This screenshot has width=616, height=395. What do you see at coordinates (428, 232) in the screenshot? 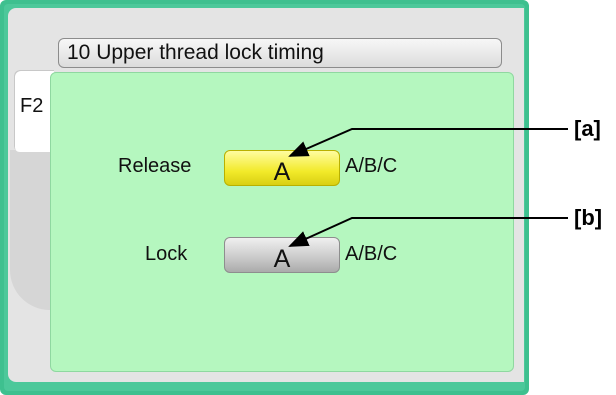
I see `callout-b-line` at bounding box center [428, 232].